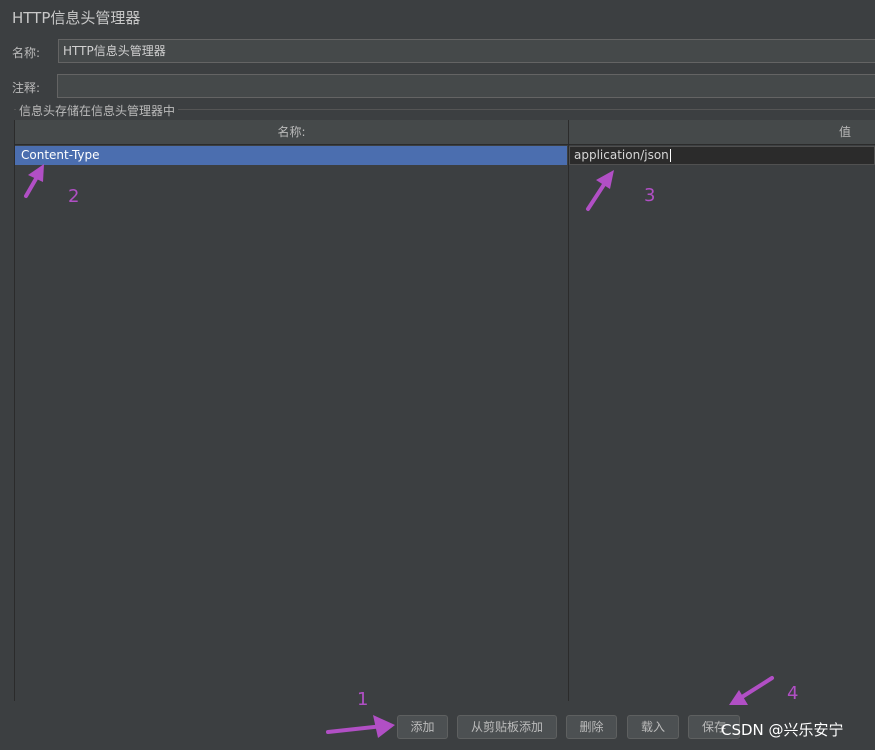  Describe the element at coordinates (782, 730) in the screenshot. I see `csdn-watermark: CSDN @兴乐安宁` at that location.